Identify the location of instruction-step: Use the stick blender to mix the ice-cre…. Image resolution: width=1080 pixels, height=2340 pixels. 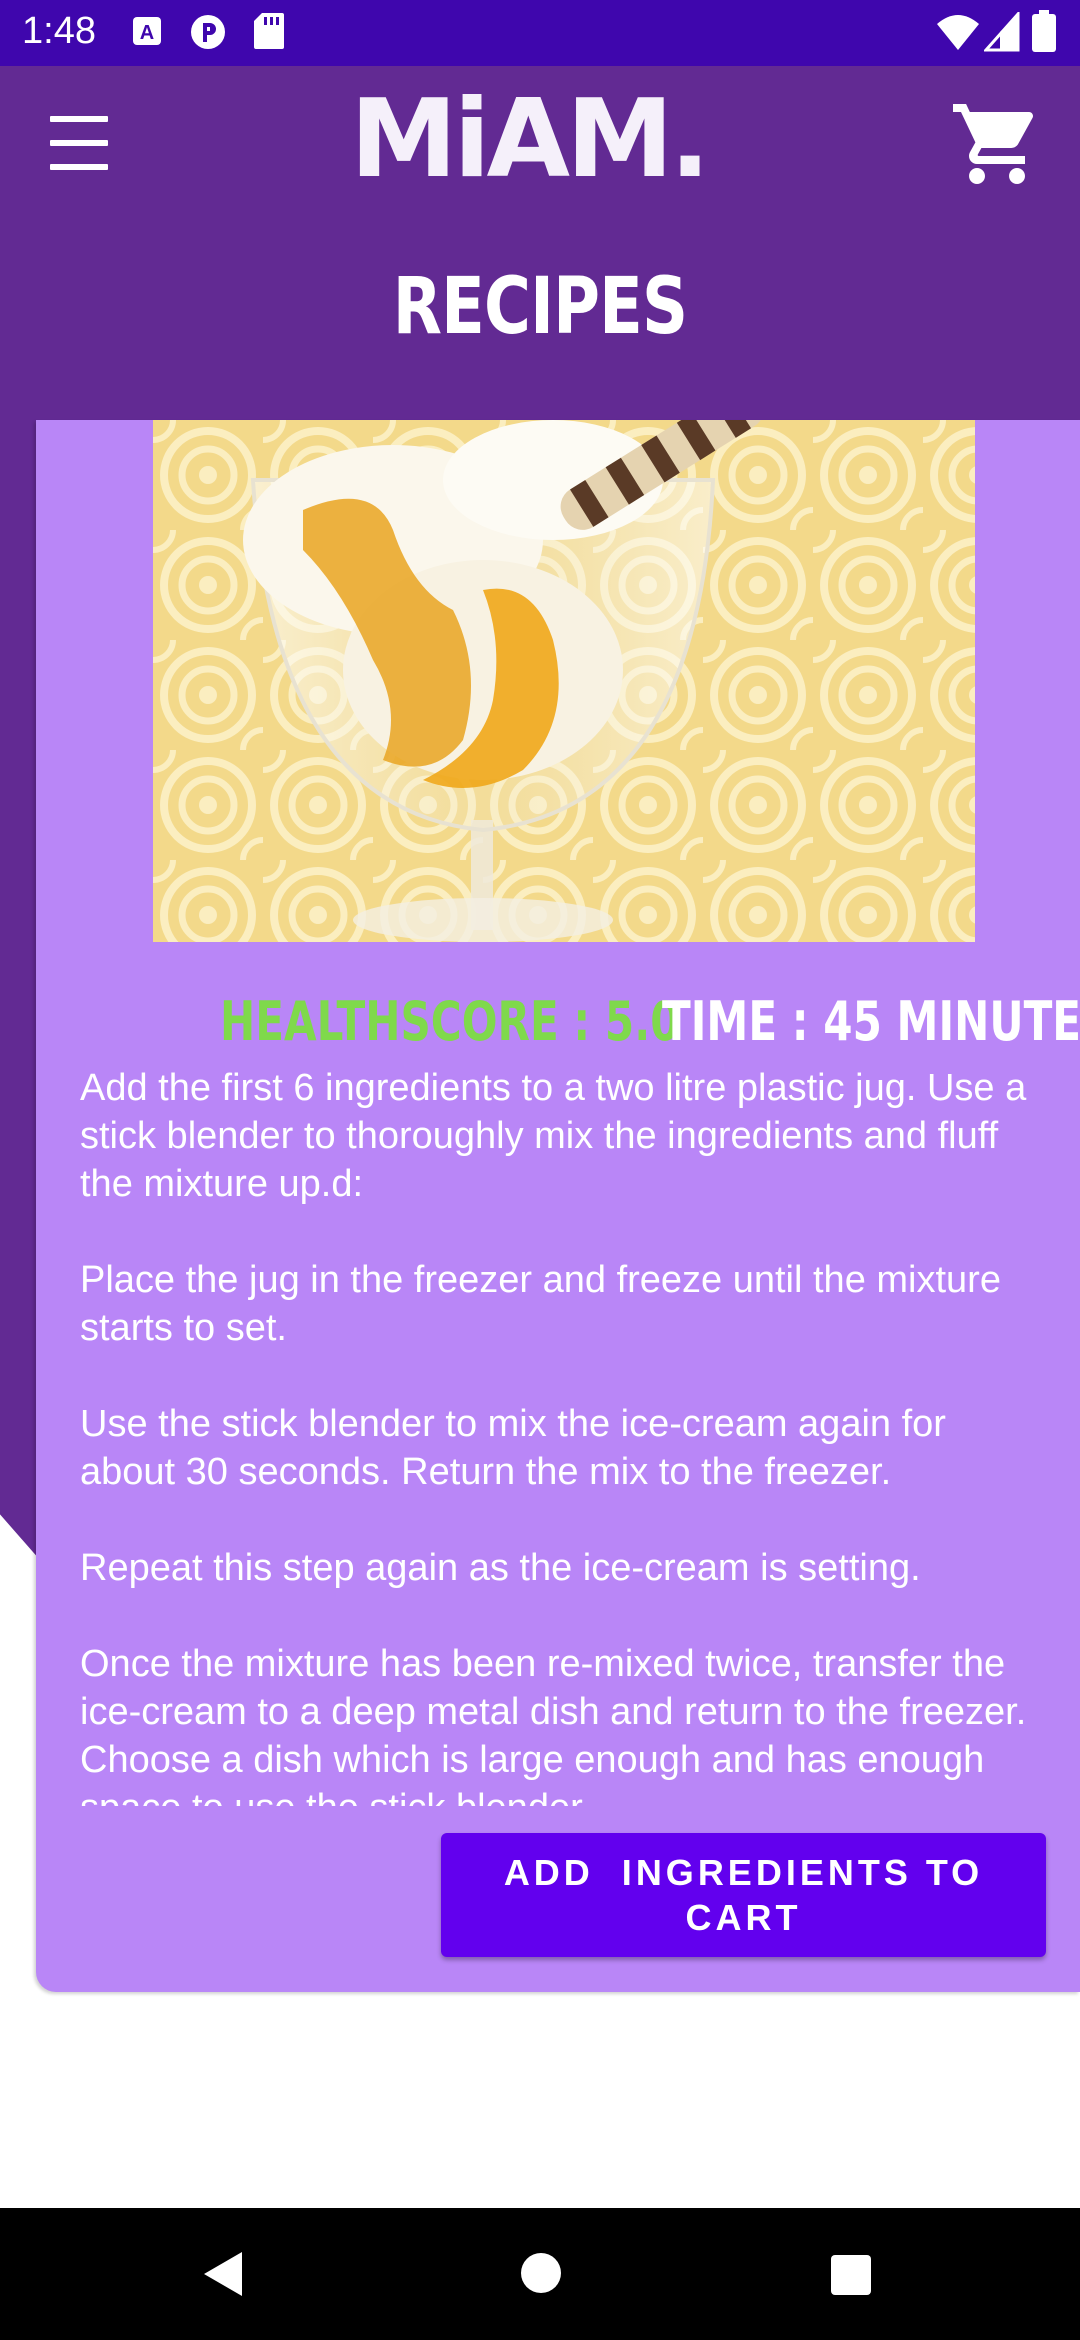
(513, 1448).